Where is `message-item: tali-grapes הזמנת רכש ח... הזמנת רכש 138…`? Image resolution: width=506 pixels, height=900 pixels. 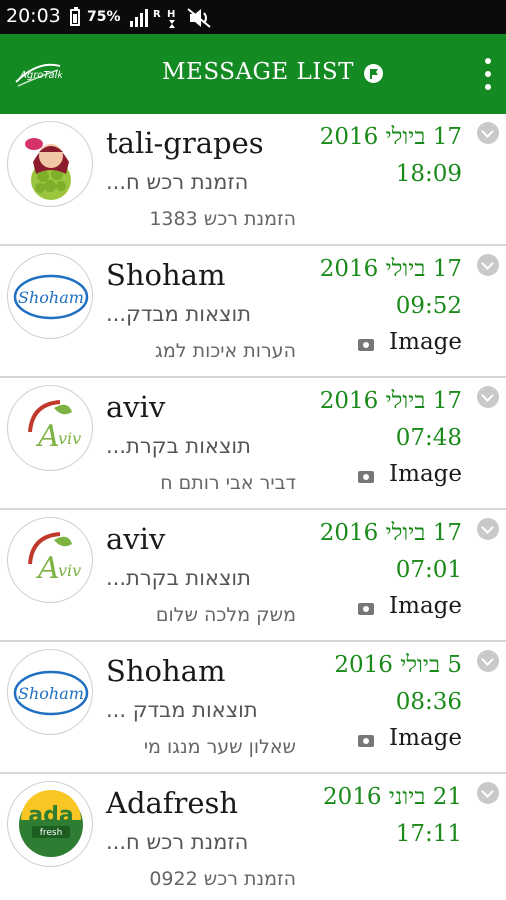 message-item: tali-grapes הזמנת רכש ח... הזמנת רכש 138… is located at coordinates (253, 180).